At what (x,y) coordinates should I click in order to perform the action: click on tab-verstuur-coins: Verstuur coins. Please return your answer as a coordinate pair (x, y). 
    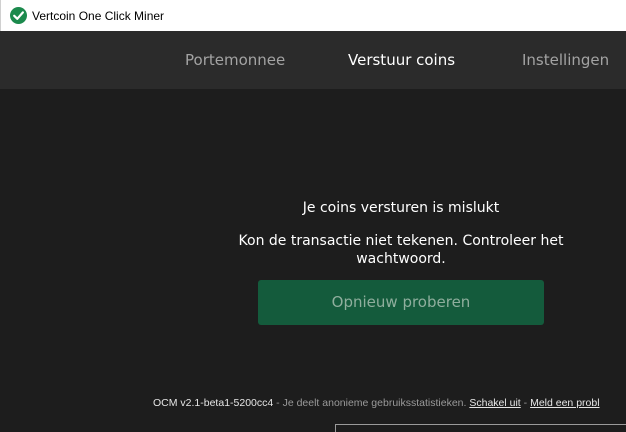
    Looking at the image, I should click on (401, 60).